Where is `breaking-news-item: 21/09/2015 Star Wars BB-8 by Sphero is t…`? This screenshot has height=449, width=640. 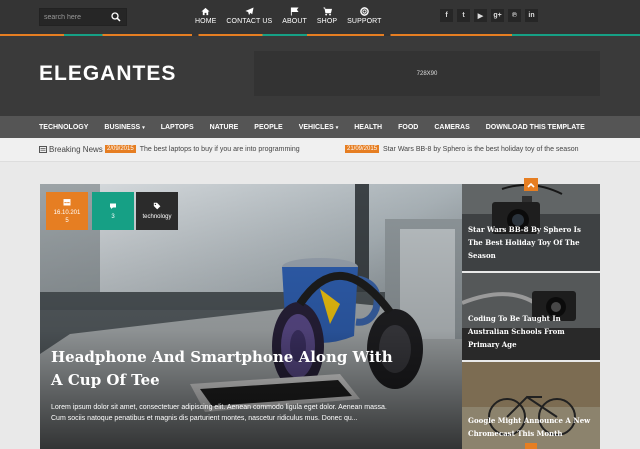
breaking-news-item: 21/09/2015 Star Wars BB-8 by Sphero is t… is located at coordinates (461, 149).